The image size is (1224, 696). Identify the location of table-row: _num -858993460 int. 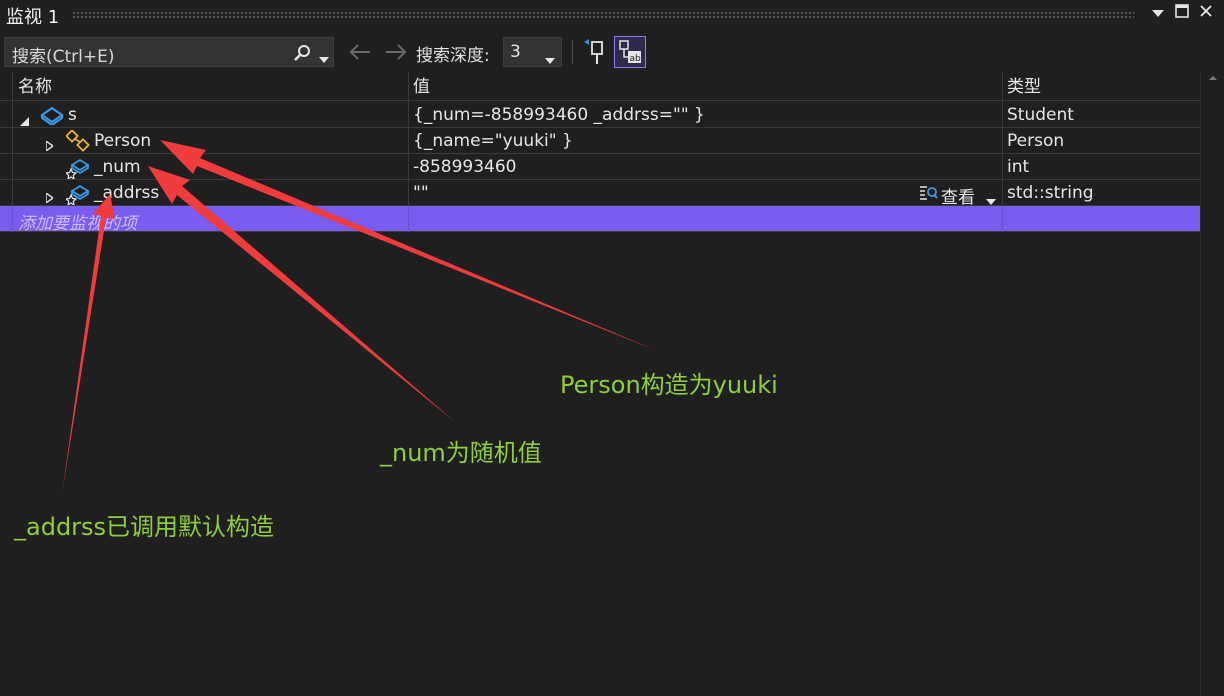
(600, 167).